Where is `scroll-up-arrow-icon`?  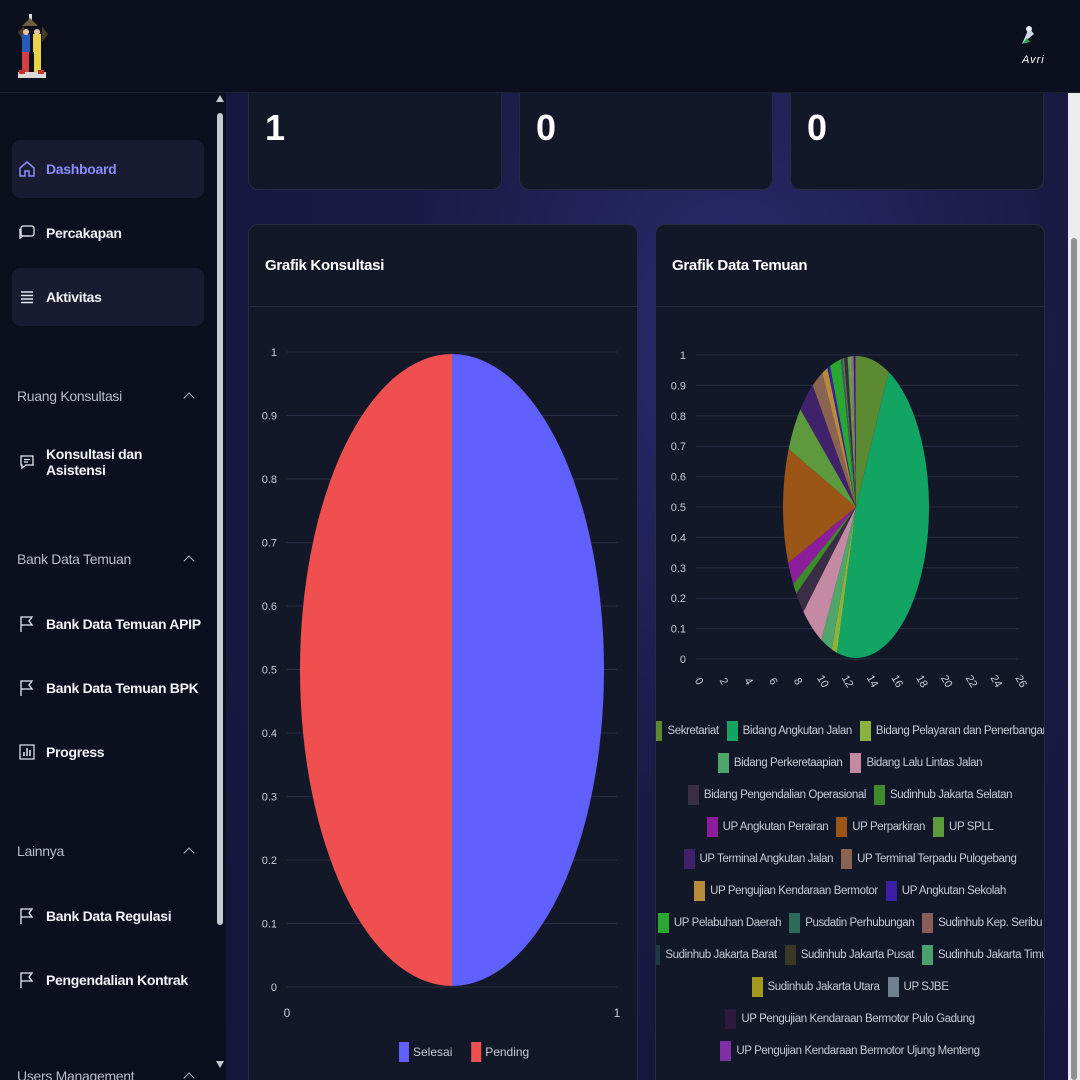
scroll-up-arrow-icon is located at coordinates (220, 98).